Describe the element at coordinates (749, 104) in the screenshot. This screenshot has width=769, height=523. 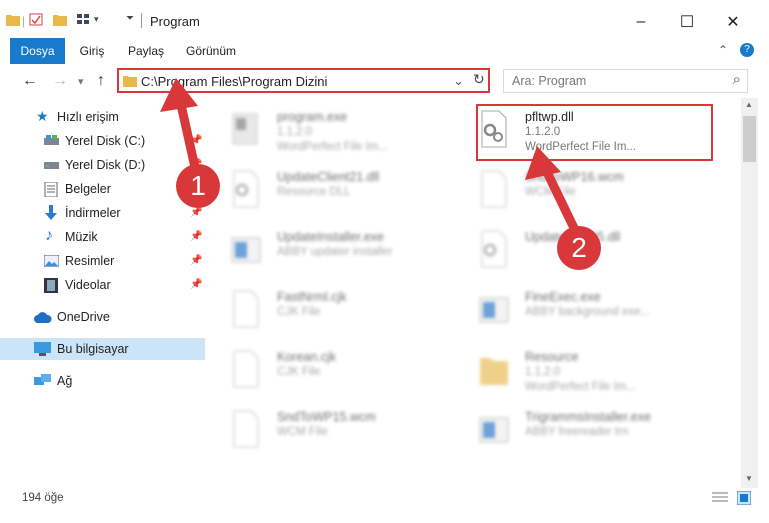
I see `scroll-up-icon: ▲` at that location.